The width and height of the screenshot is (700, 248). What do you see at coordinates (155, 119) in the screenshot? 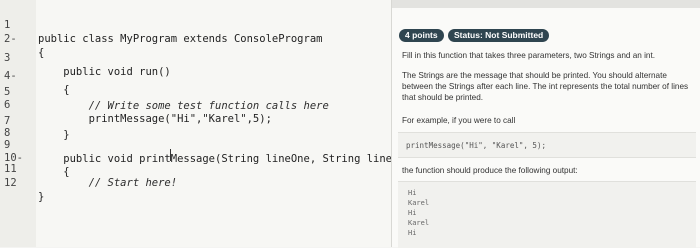
I see `code-text: printMessage("Hi","Karel",5);` at bounding box center [155, 119].